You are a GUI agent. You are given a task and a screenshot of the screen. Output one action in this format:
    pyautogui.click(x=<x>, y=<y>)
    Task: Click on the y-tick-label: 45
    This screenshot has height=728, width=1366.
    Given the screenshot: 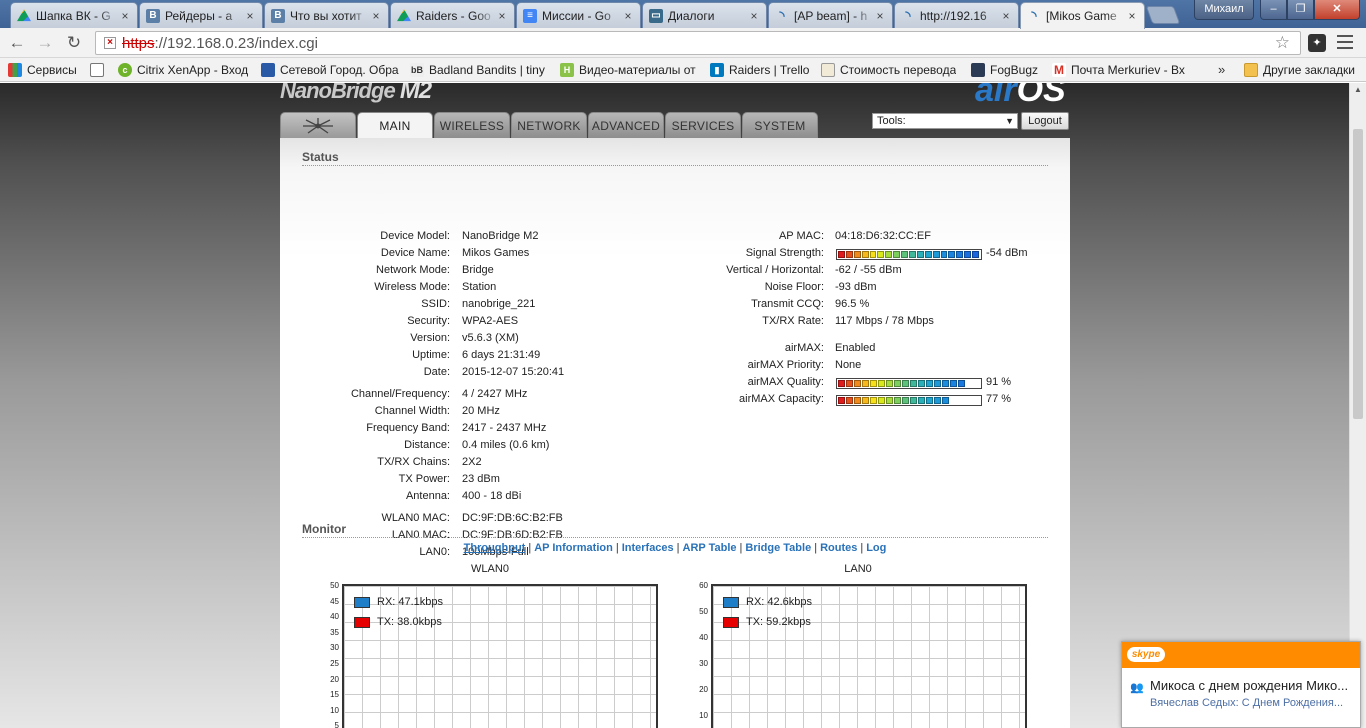 What is the action you would take?
    pyautogui.click(x=334, y=601)
    